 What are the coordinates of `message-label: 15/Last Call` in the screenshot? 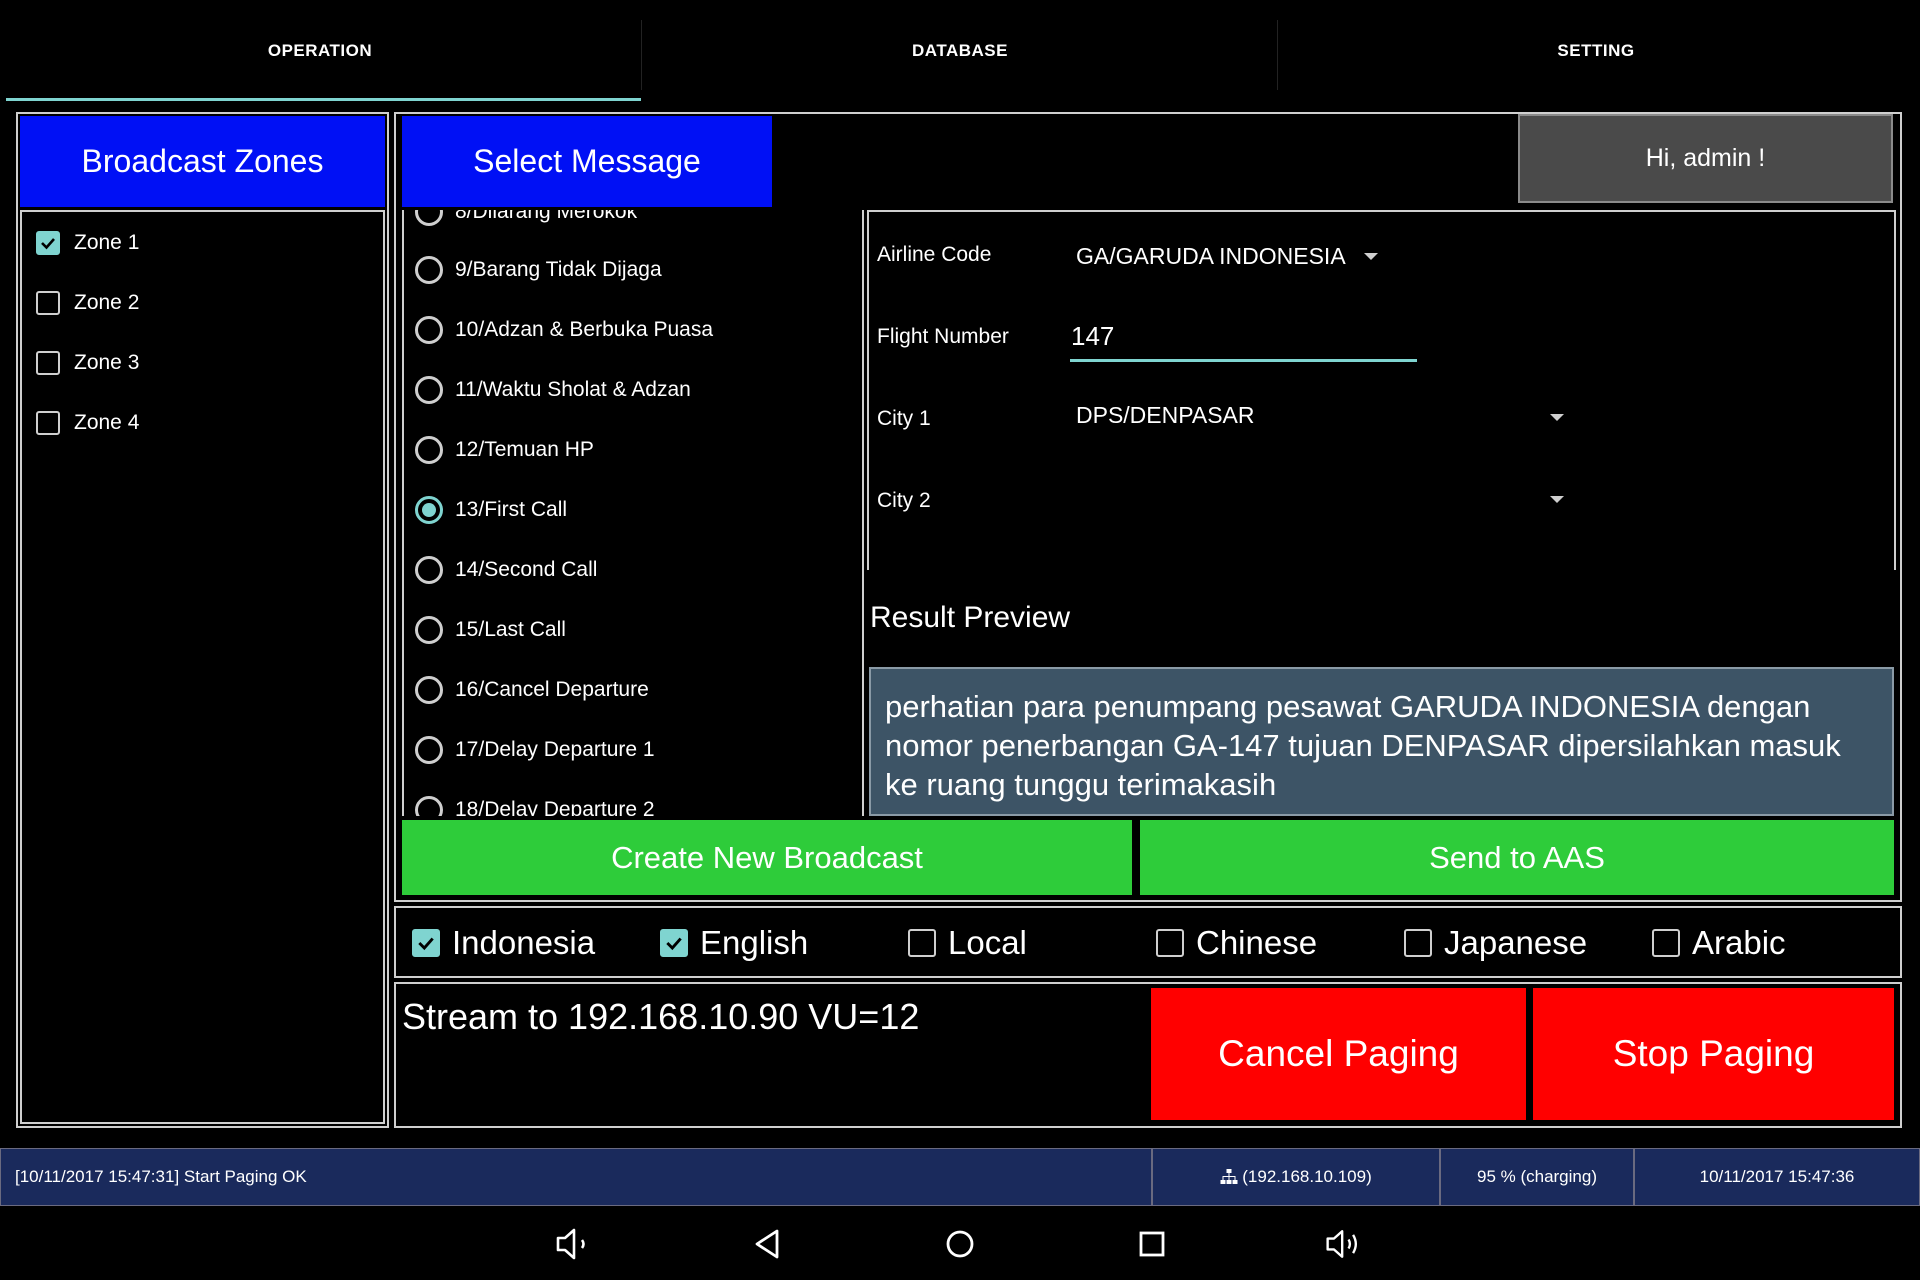 It's located at (510, 629).